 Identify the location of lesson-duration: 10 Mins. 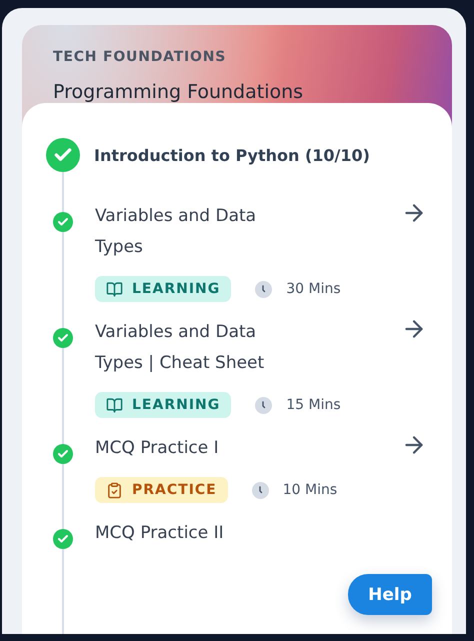
(310, 490).